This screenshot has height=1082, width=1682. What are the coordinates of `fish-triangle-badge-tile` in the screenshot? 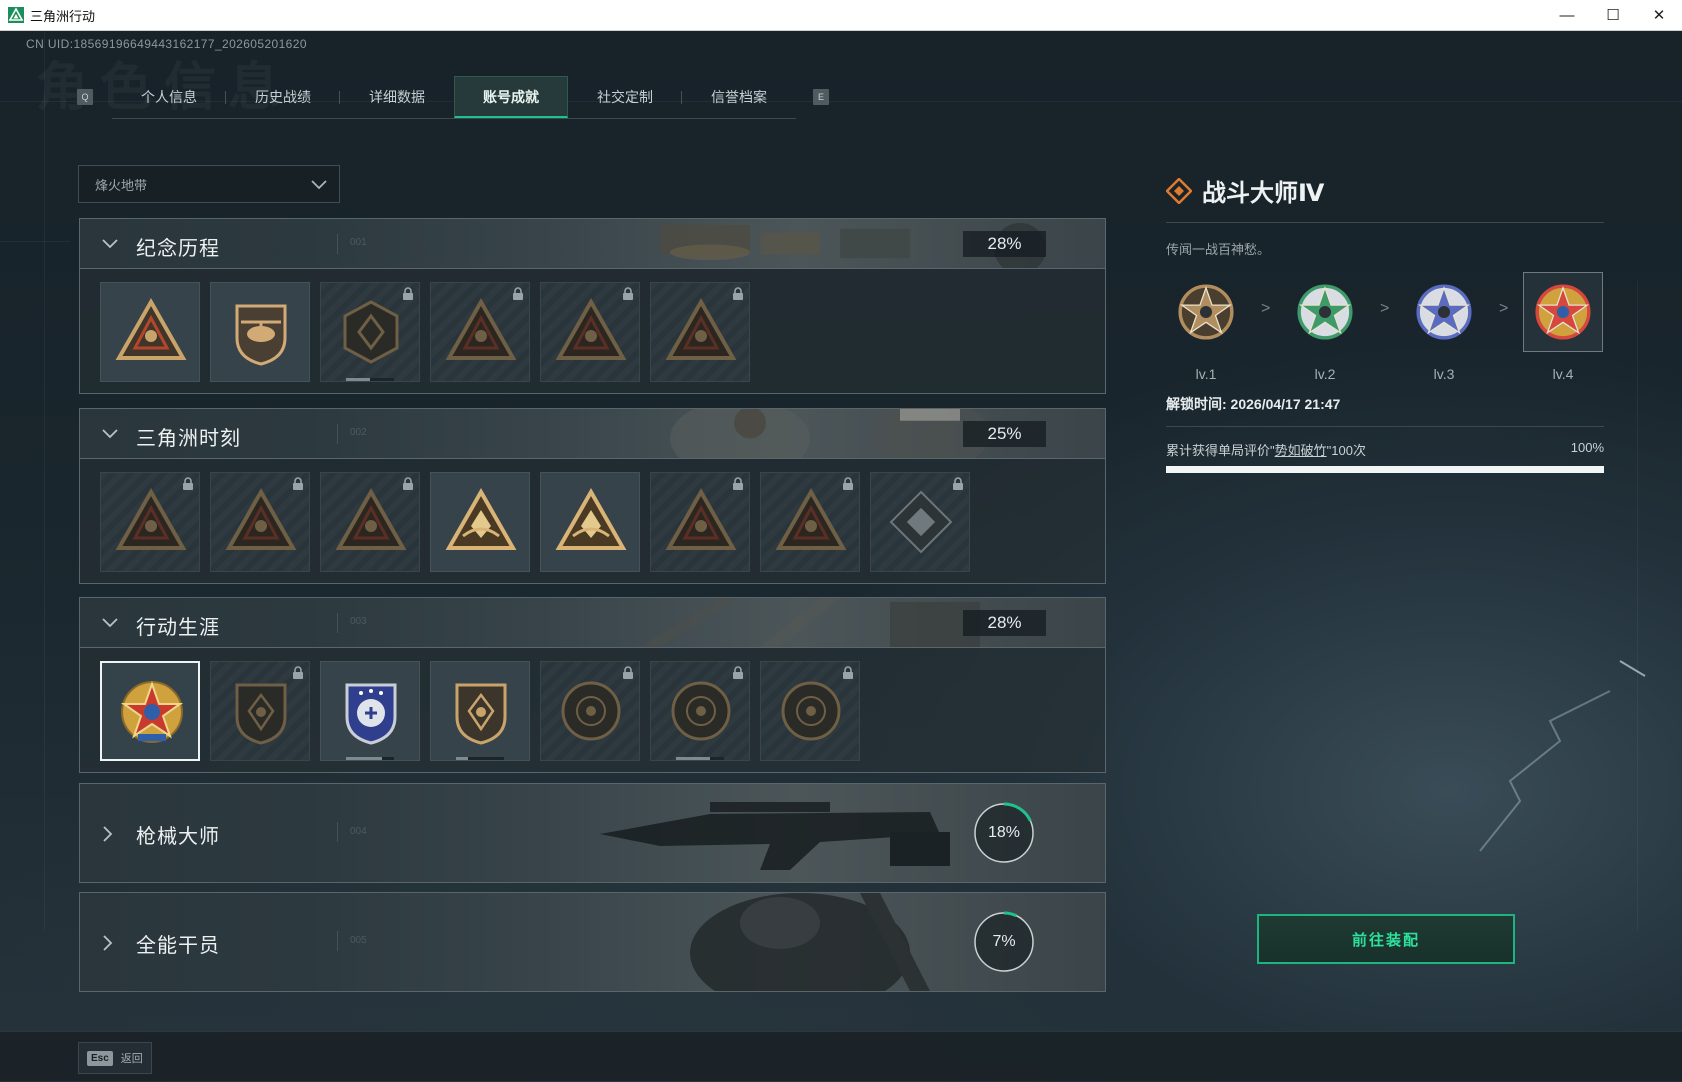 It's located at (810, 522).